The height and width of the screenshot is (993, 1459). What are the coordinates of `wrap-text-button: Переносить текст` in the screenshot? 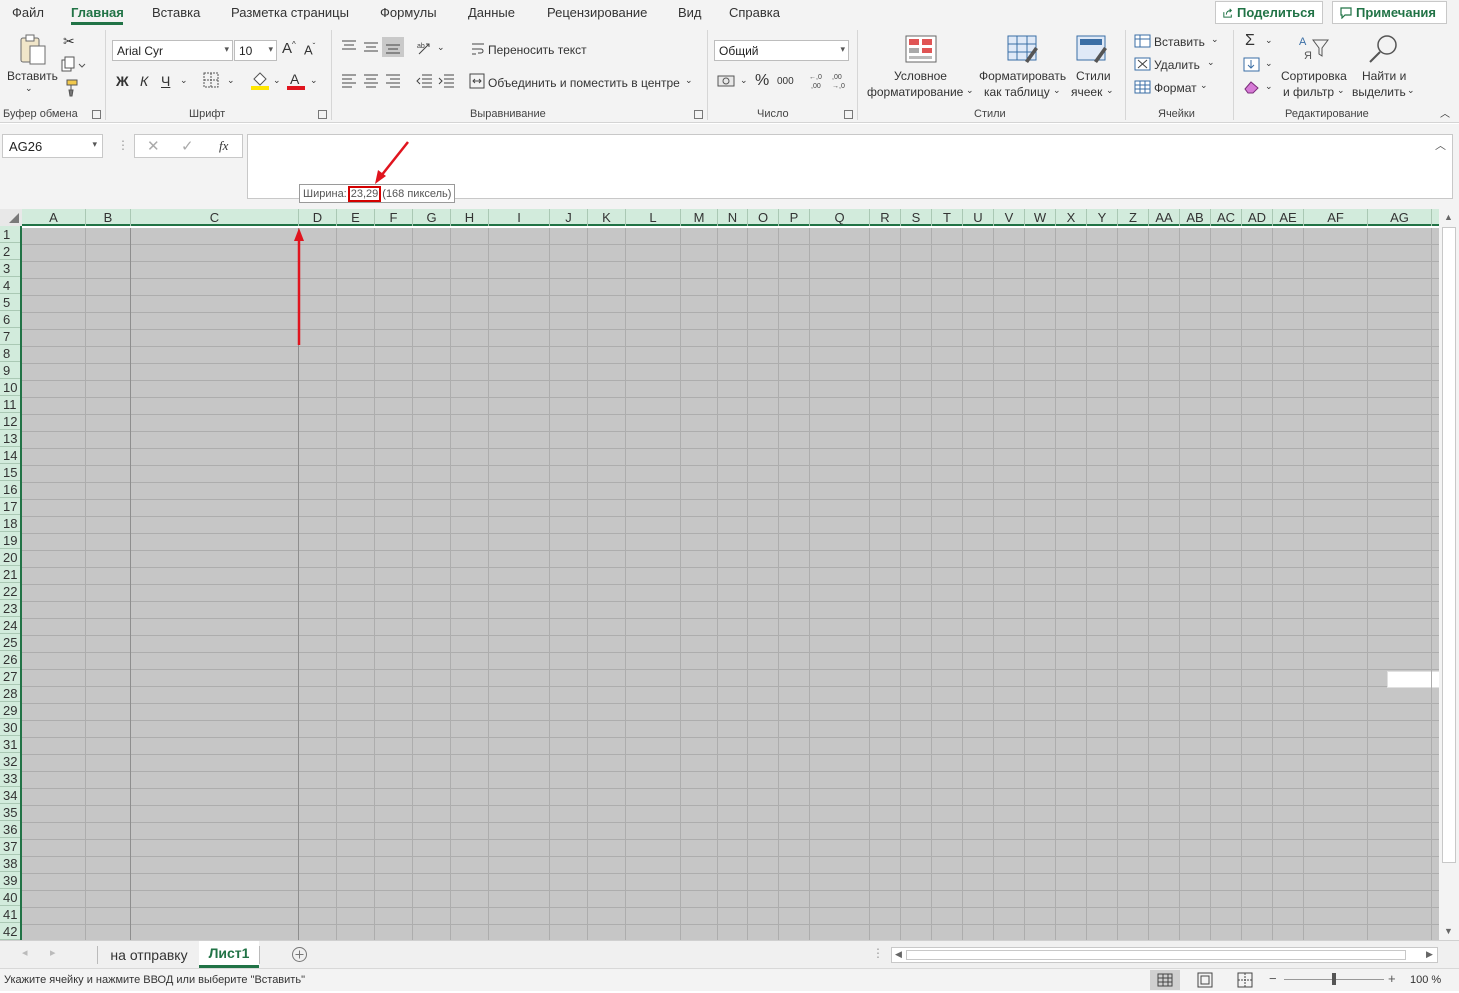 It's located at (537, 50).